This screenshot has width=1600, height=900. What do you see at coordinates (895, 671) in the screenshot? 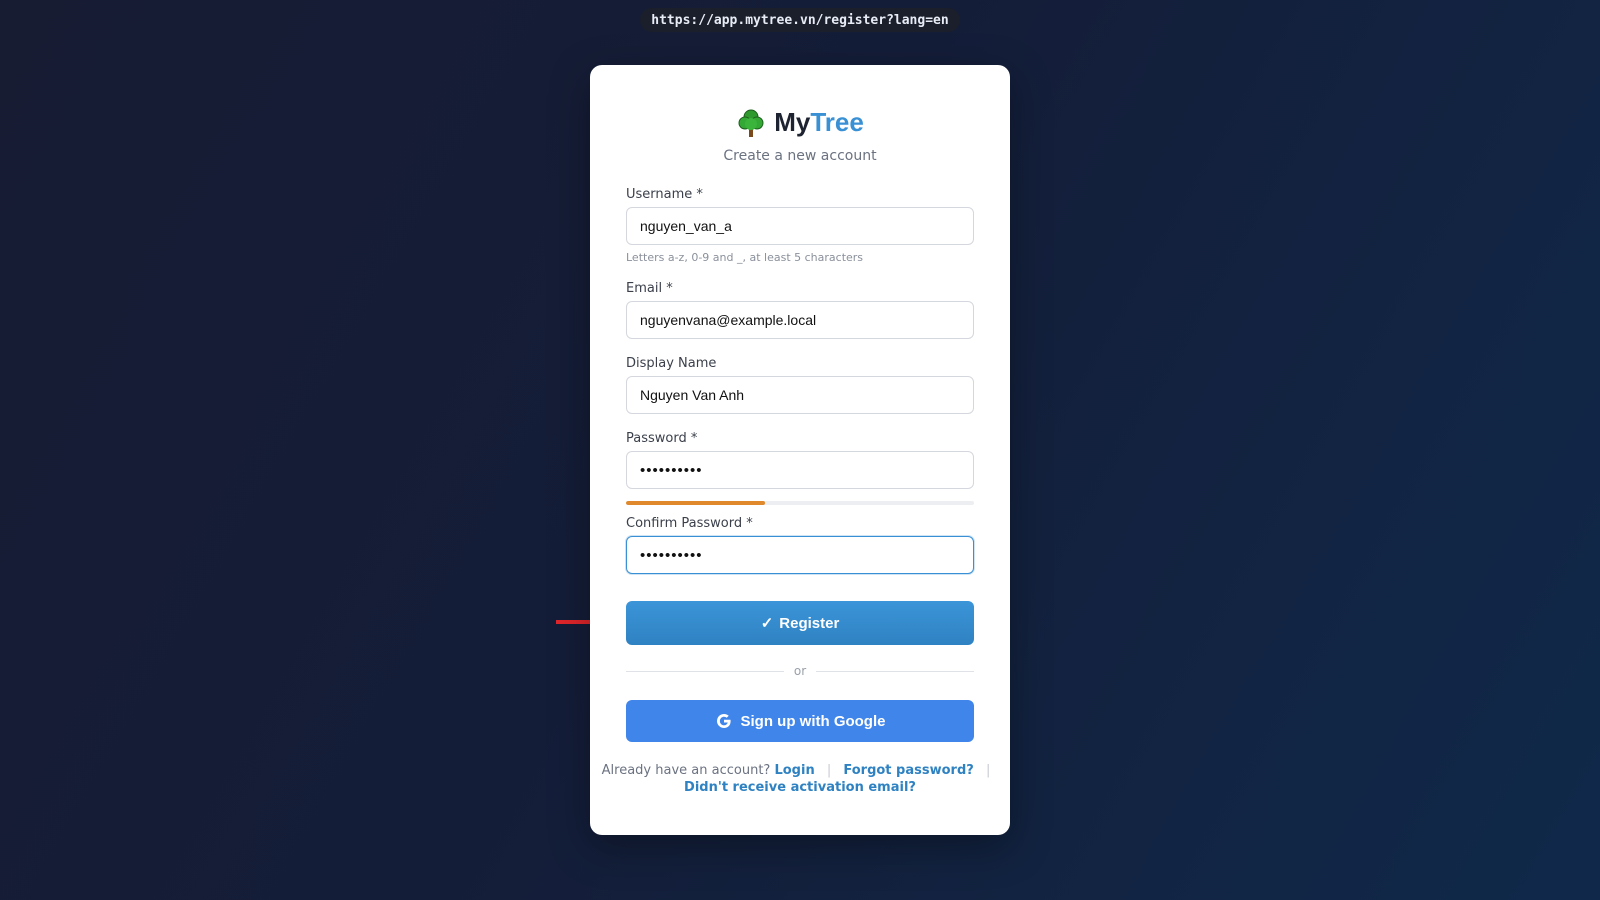
I see `divider-line-right` at bounding box center [895, 671].